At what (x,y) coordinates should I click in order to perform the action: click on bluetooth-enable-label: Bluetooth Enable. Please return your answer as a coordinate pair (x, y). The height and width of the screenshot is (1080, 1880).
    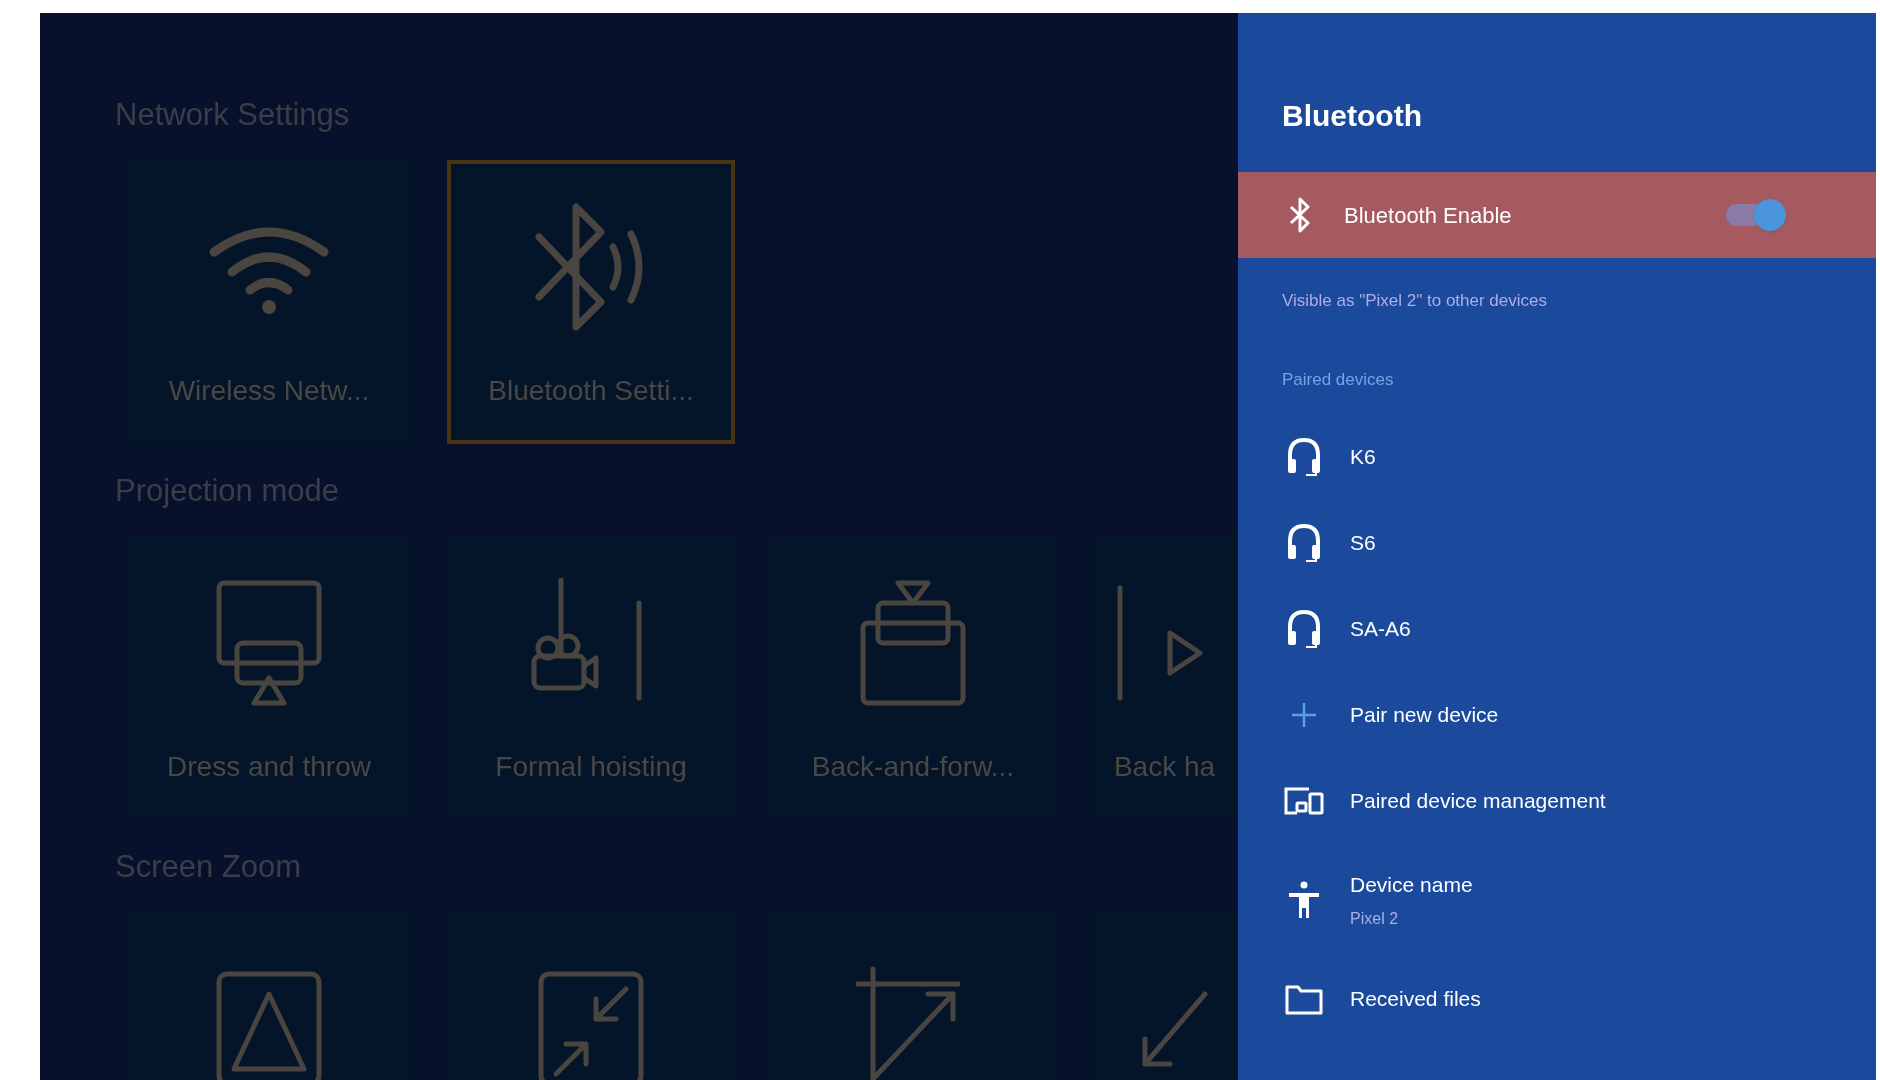
    Looking at the image, I should click on (1428, 215).